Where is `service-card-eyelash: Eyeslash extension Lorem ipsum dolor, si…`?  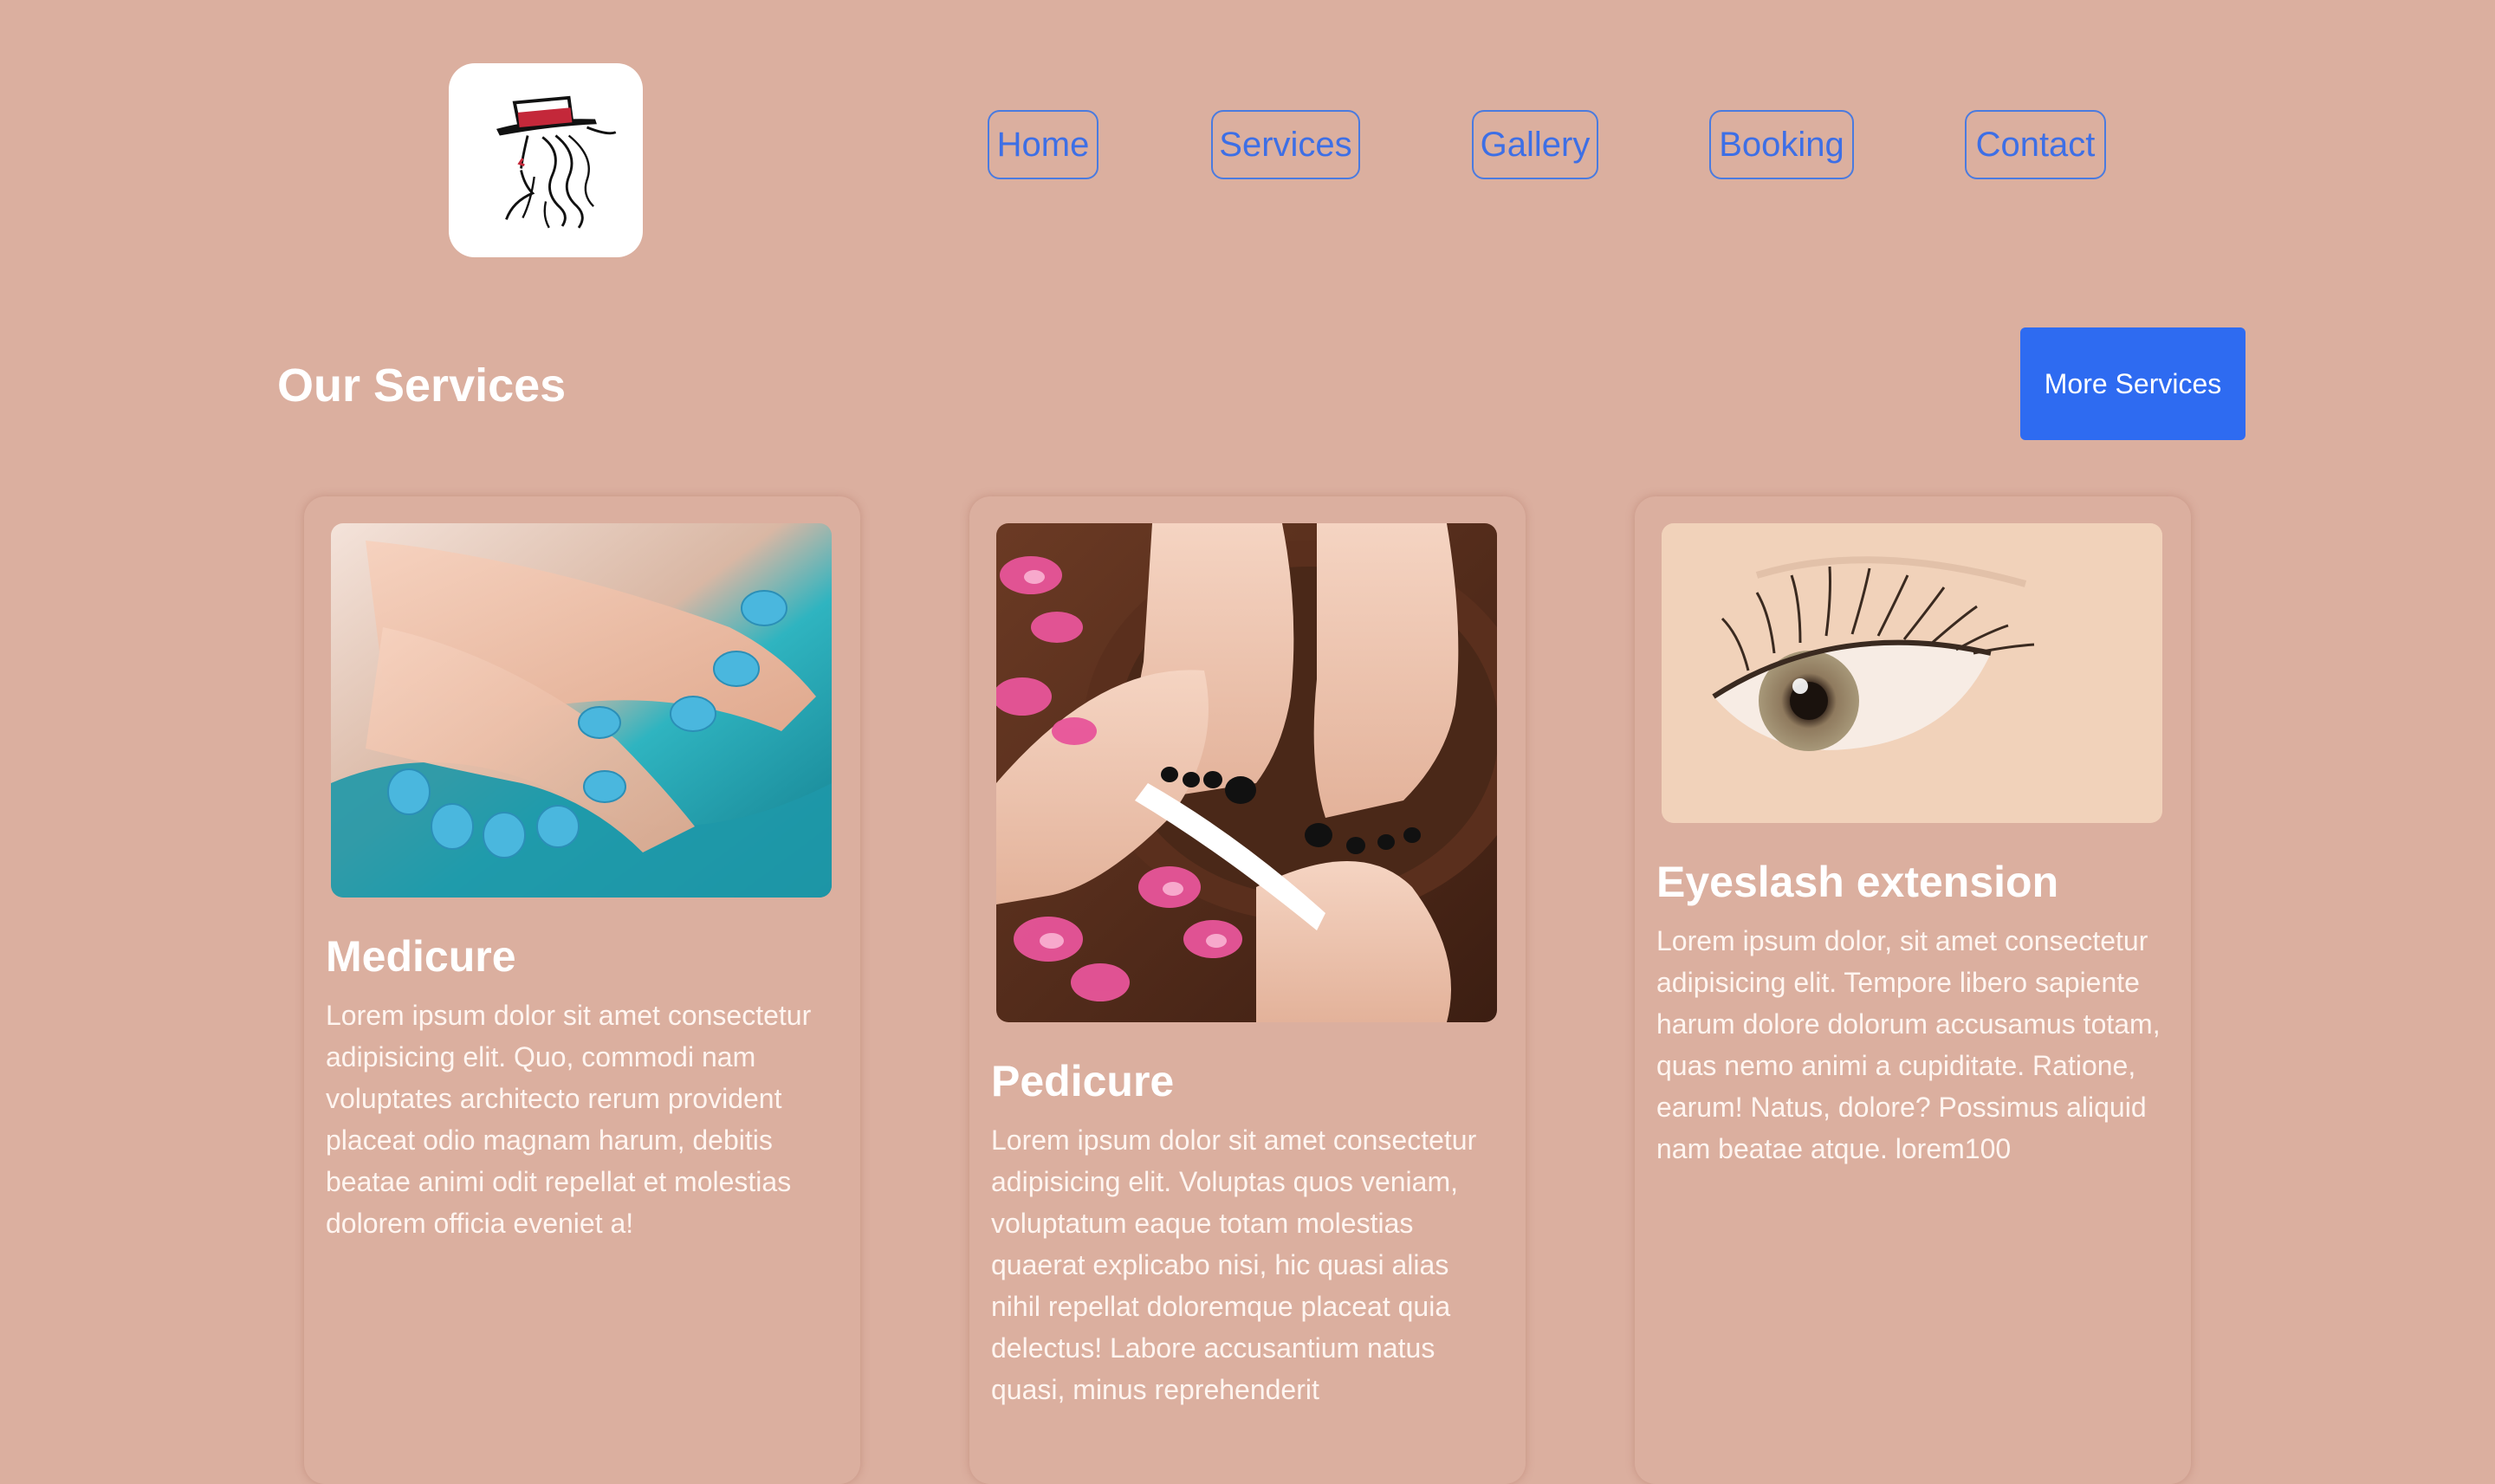 service-card-eyelash: Eyeslash extension Lorem ipsum dolor, si… is located at coordinates (1913, 990).